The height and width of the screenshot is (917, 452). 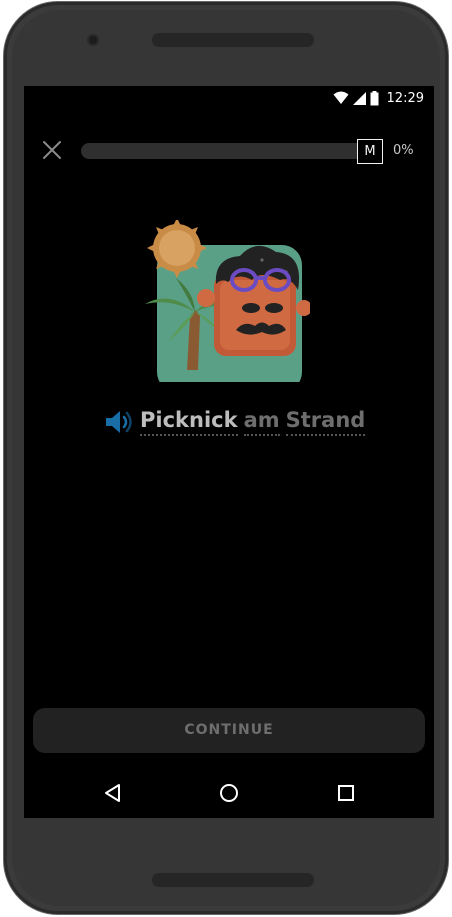 What do you see at coordinates (119, 422) in the screenshot?
I see `audio-speaker-icon` at bounding box center [119, 422].